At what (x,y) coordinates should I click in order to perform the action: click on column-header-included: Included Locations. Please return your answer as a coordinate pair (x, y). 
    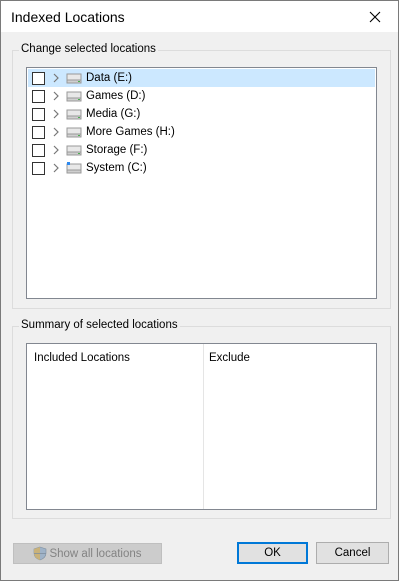
    Looking at the image, I should click on (82, 358).